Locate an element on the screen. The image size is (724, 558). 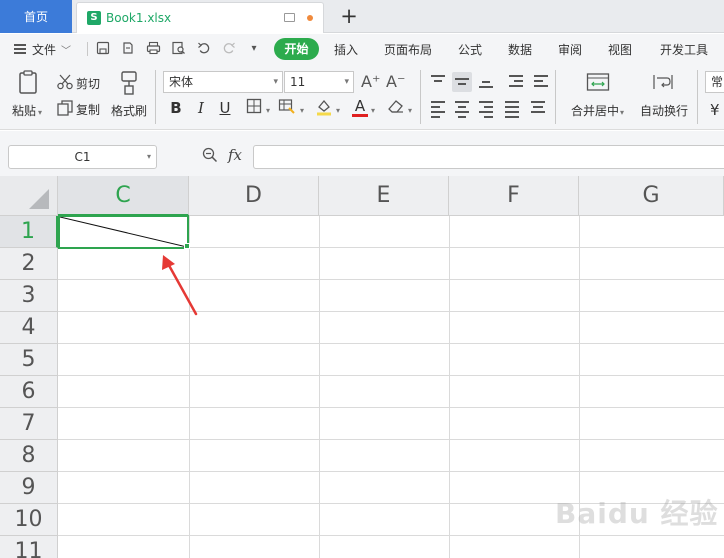
insert-function-button: fx is located at coordinates (235, 155).